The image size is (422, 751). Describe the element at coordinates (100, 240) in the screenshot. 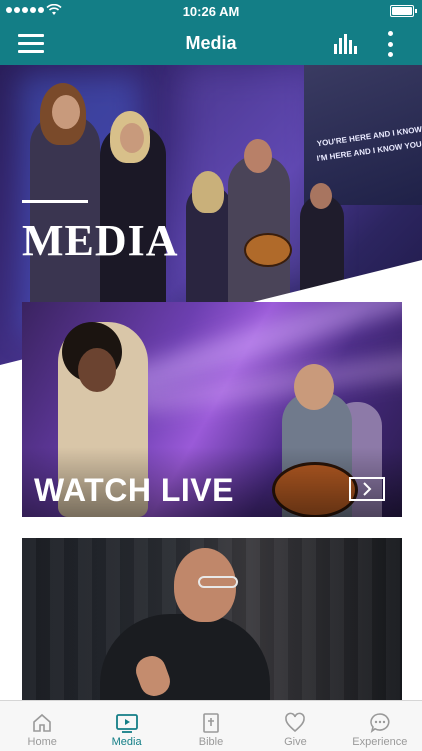

I see `hero-title: MEDIA` at that location.